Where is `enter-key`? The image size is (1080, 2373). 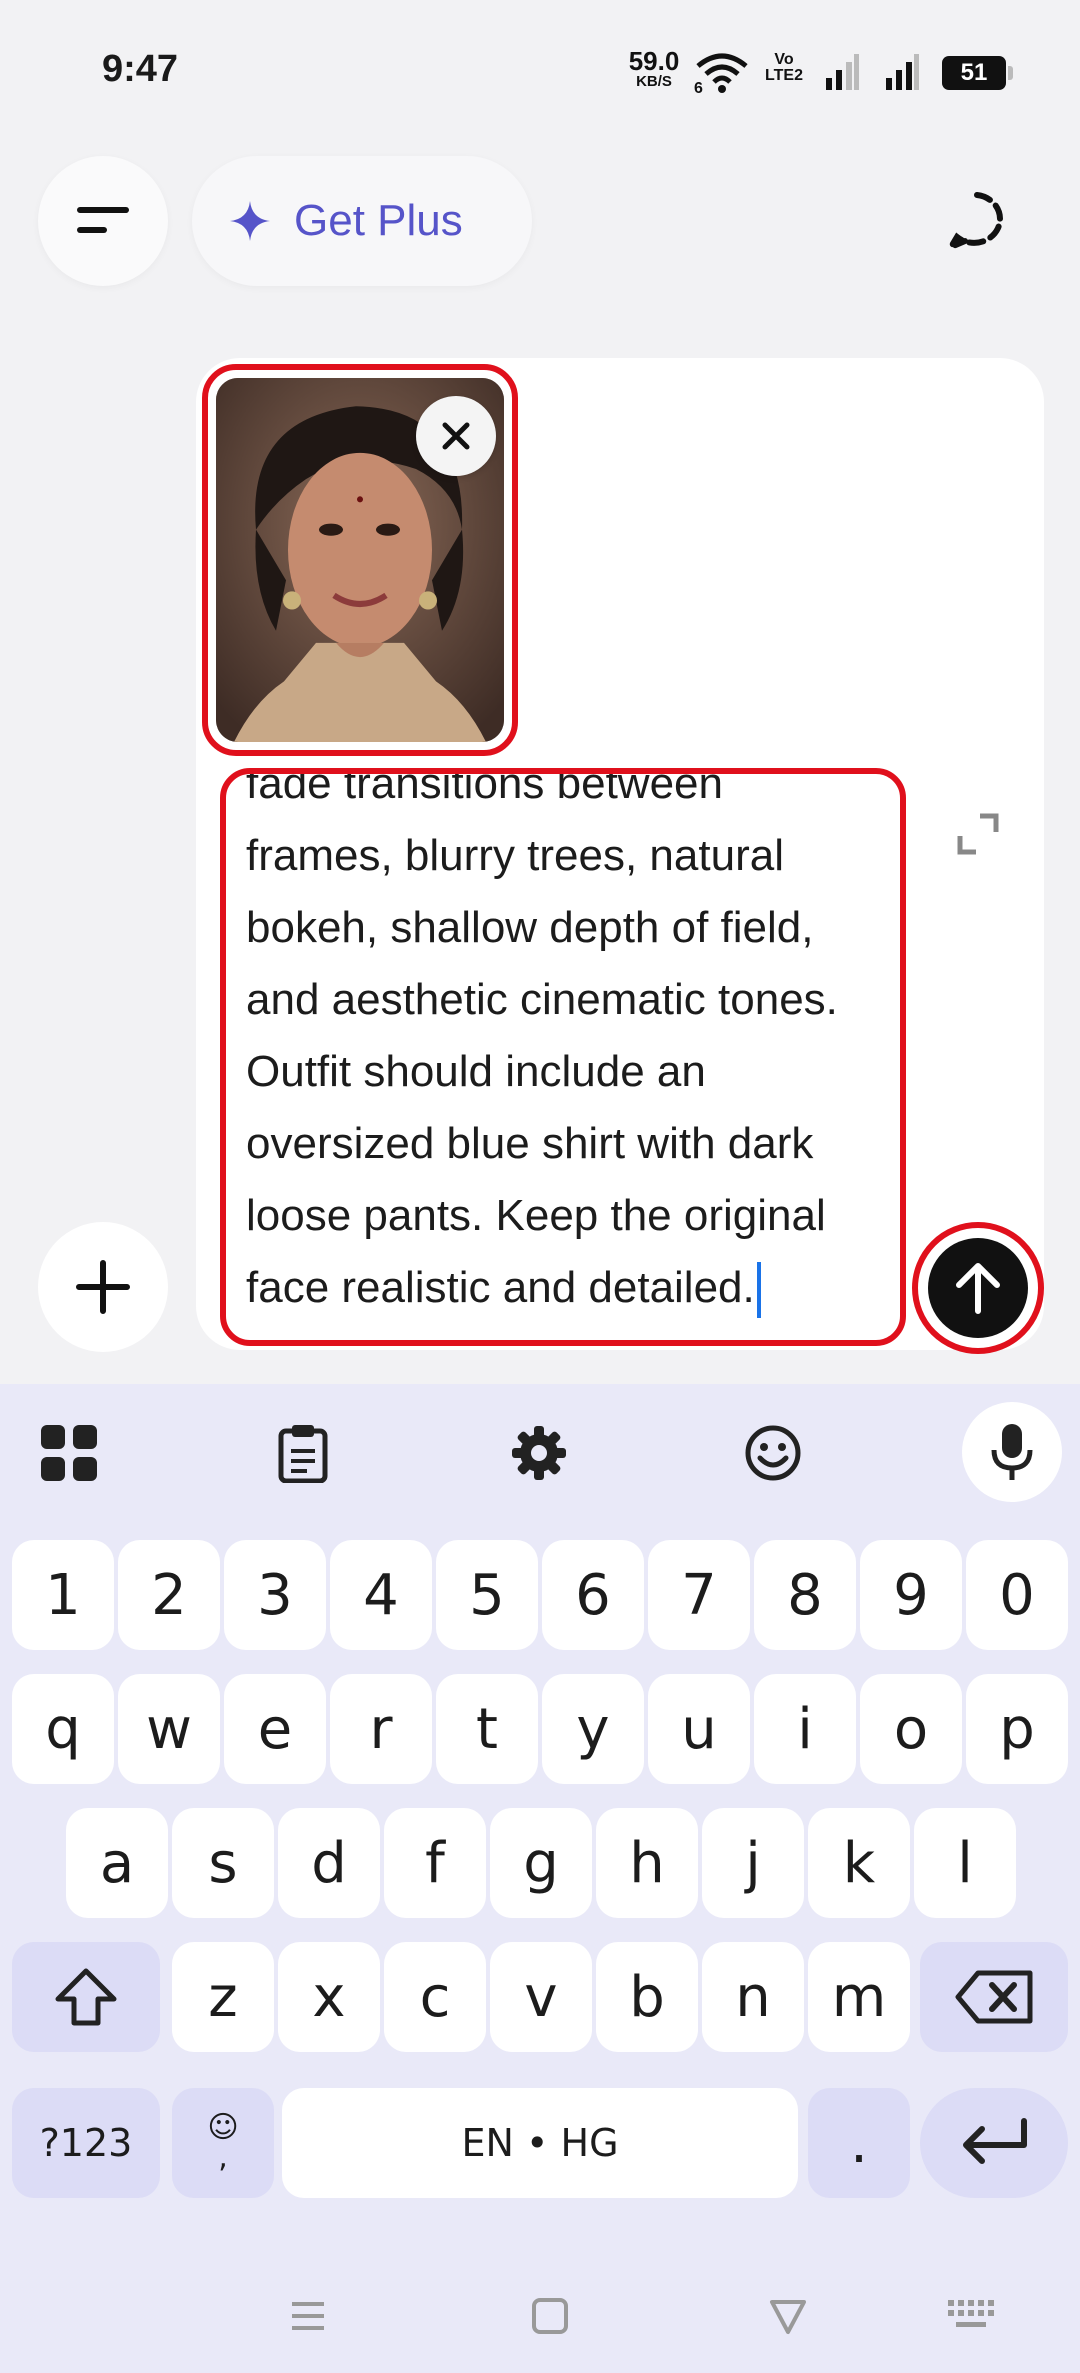 enter-key is located at coordinates (994, 2143).